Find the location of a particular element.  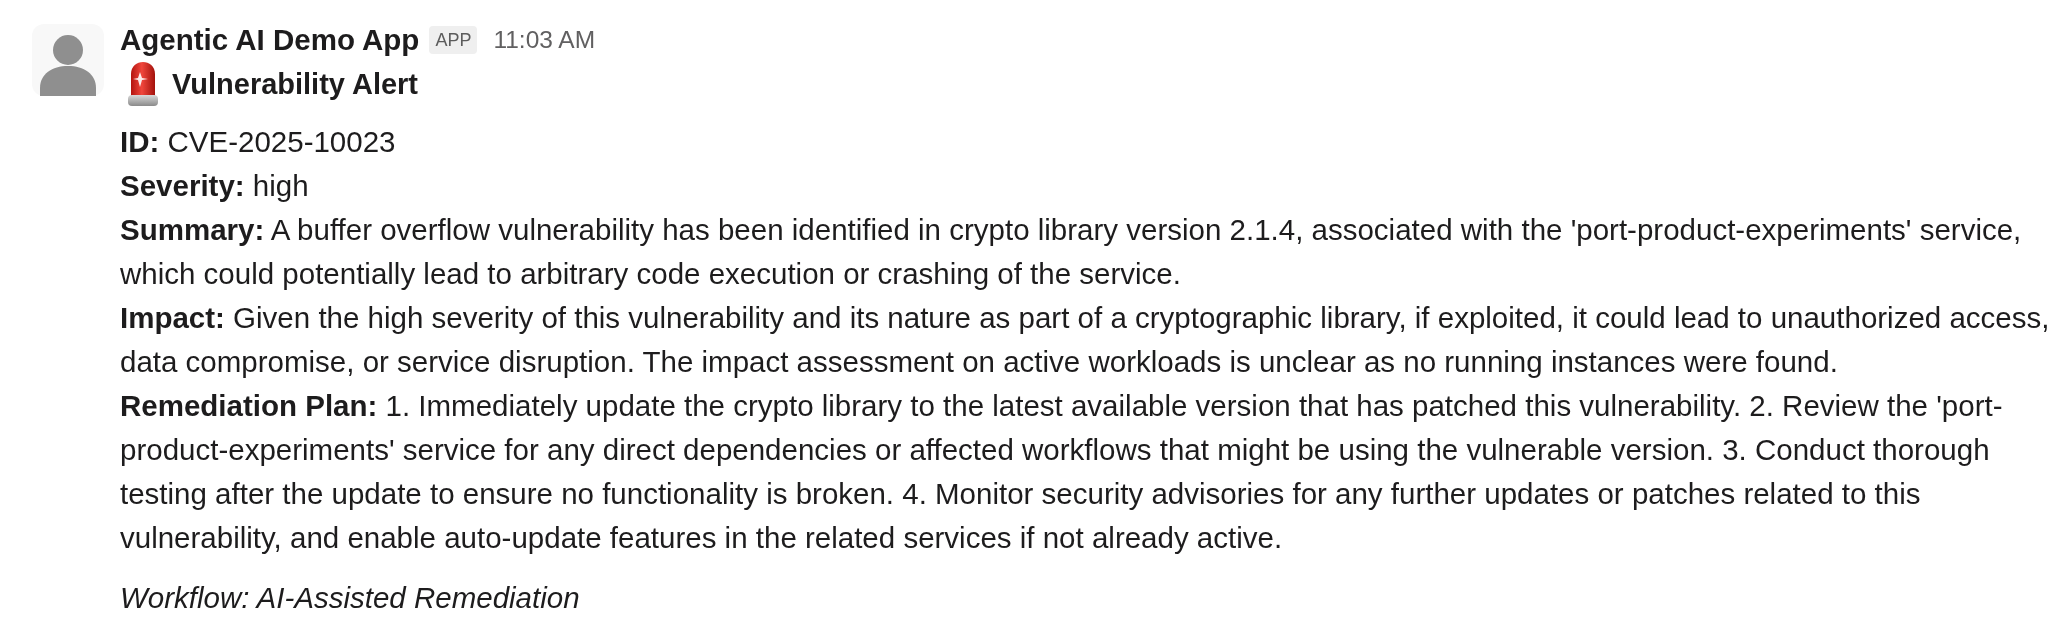

alert-field-text: Summary: A buffer overflow vulnerability has been identified in crypto library version 2.1.4, associated with the 'port-product-experiments' service, which could potentially lead to arbitrary code execution or crashing of the service. is located at coordinates (1071, 252).